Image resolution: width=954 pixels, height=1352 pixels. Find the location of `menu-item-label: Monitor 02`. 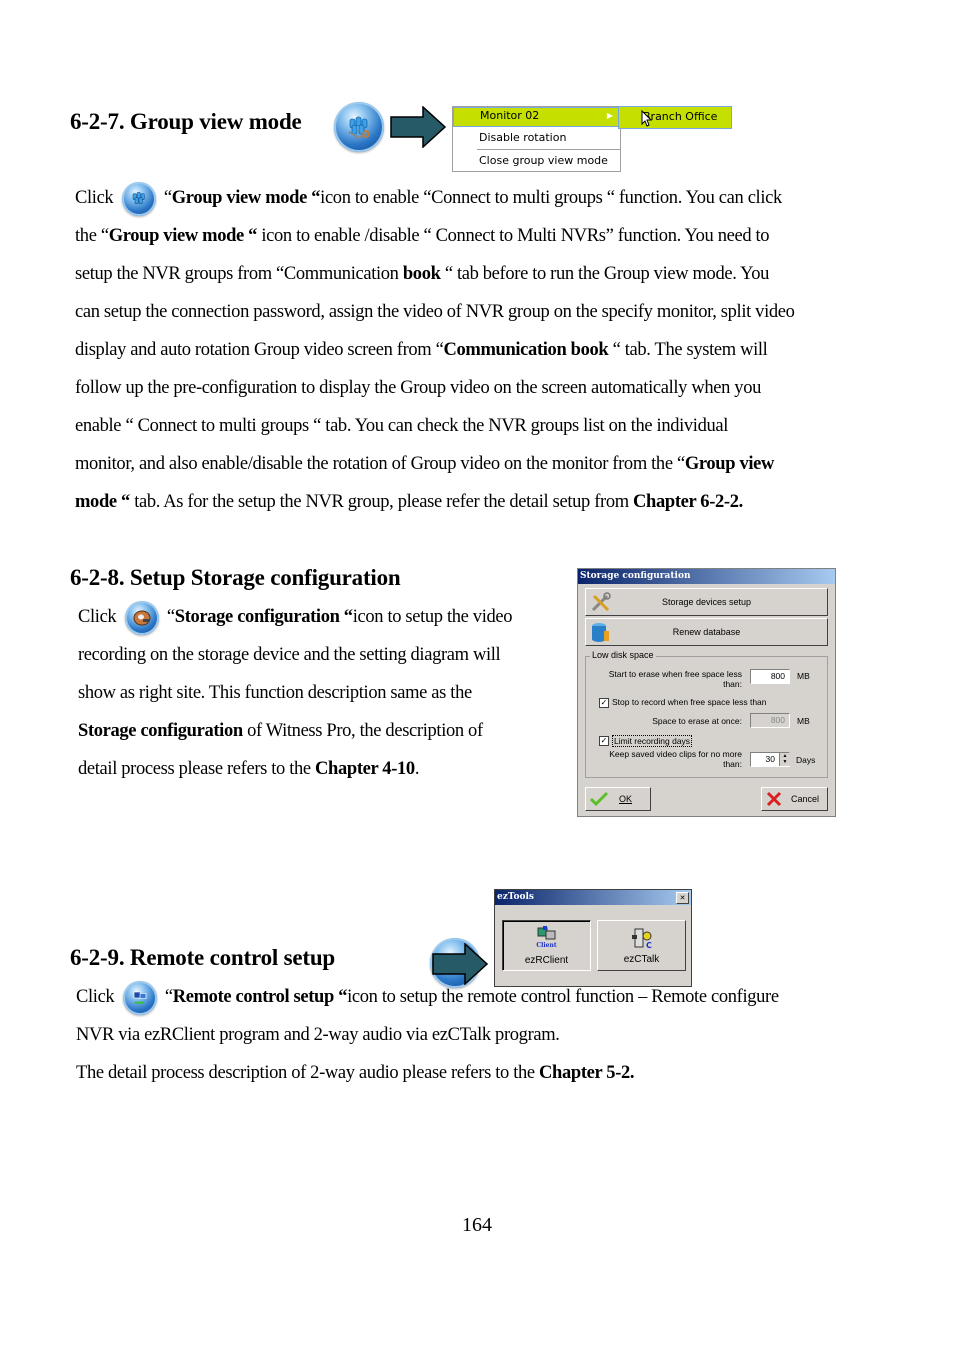

menu-item-label: Monitor 02 is located at coordinates (510, 115).